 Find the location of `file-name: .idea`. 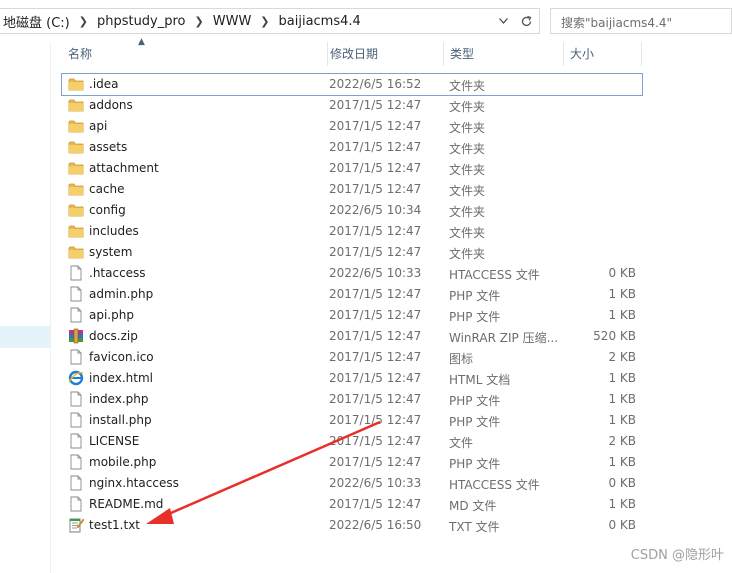

file-name: .idea is located at coordinates (104, 84).